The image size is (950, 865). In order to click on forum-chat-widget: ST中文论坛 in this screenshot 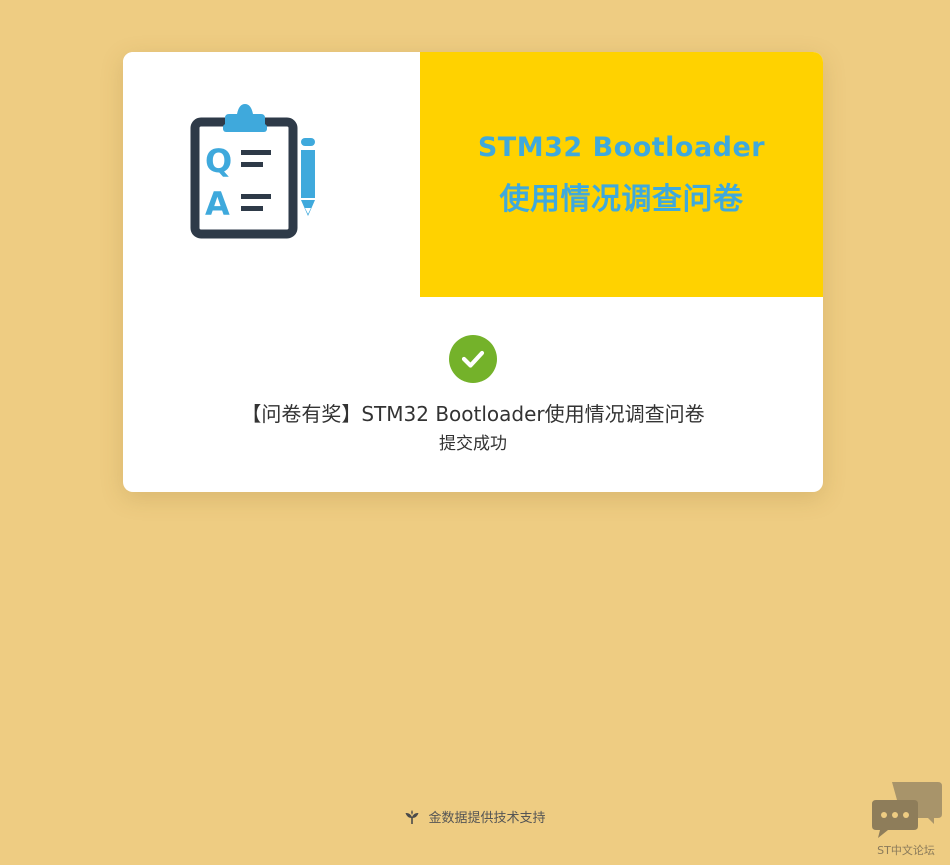, I will do `click(906, 820)`.